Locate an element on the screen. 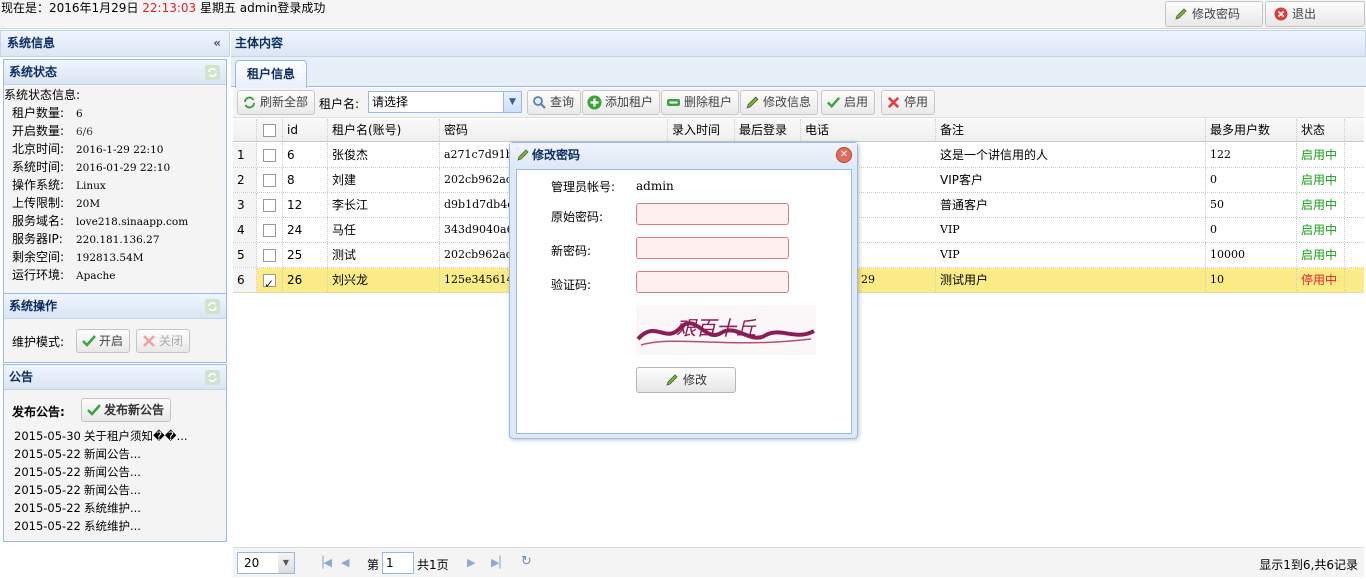  status-item: 系统时间: 2016-01-29 22:10 is located at coordinates (91, 167).